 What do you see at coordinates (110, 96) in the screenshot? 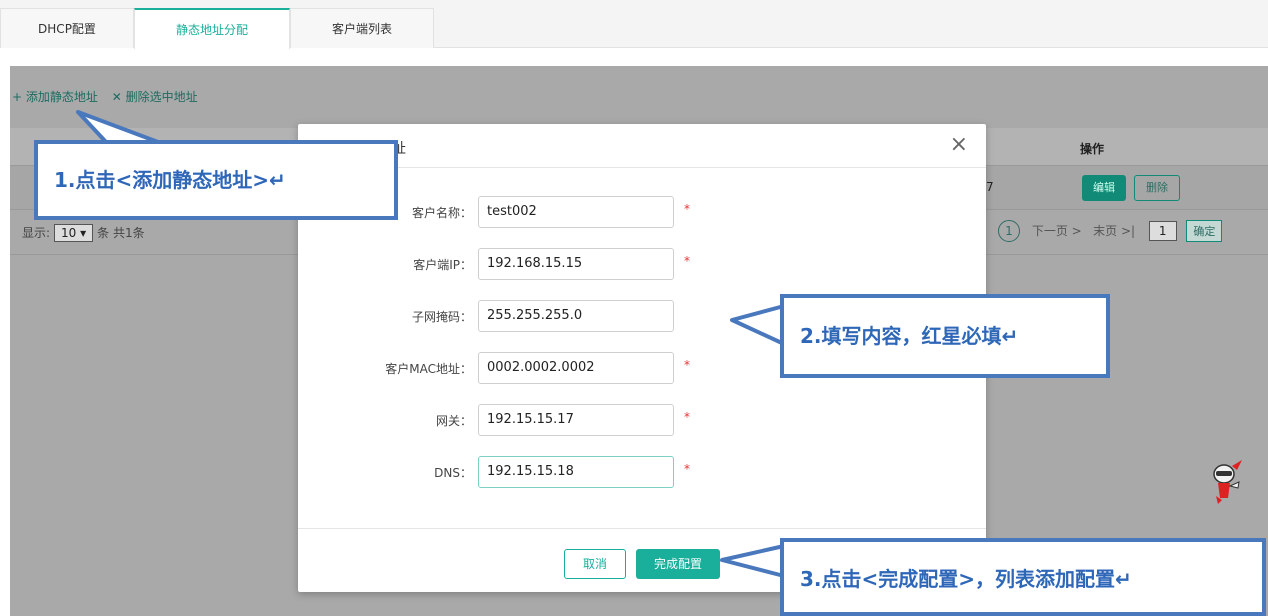
I see `toolbar: + 添加静态地址 ✕ 删除选中地址` at bounding box center [110, 96].